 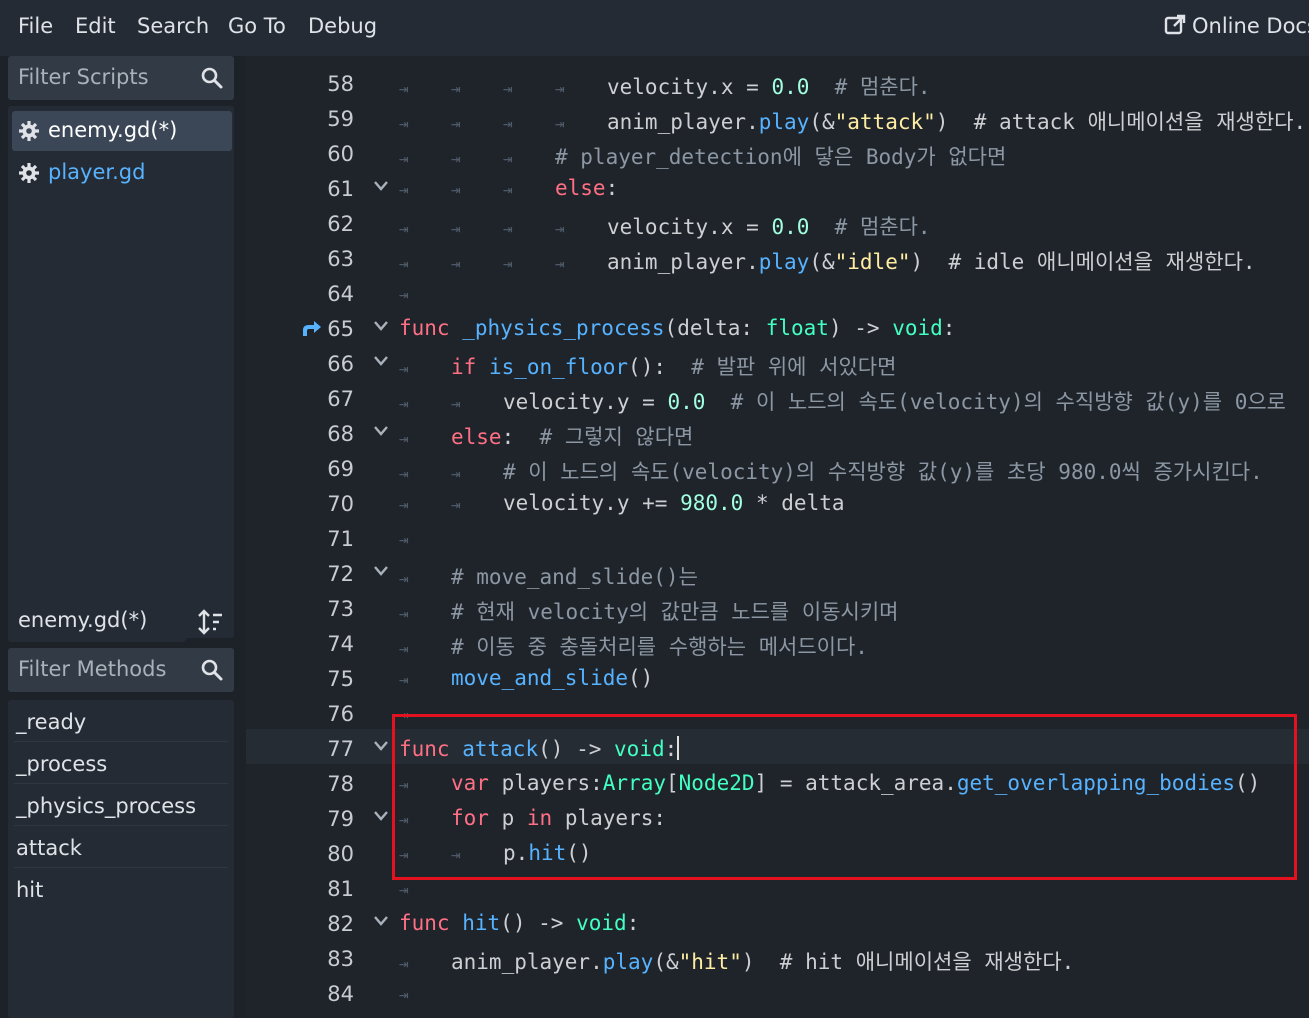 What do you see at coordinates (121, 78) in the screenshot?
I see `filter-scripts-input: Filter Scripts` at bounding box center [121, 78].